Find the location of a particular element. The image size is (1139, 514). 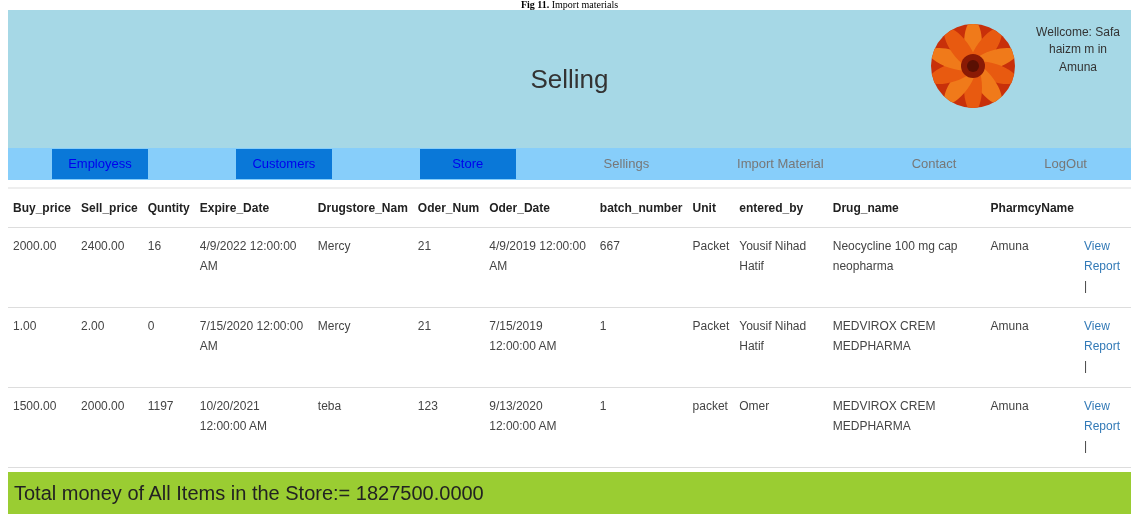

column-header: Oder_Date is located at coordinates (539, 208).